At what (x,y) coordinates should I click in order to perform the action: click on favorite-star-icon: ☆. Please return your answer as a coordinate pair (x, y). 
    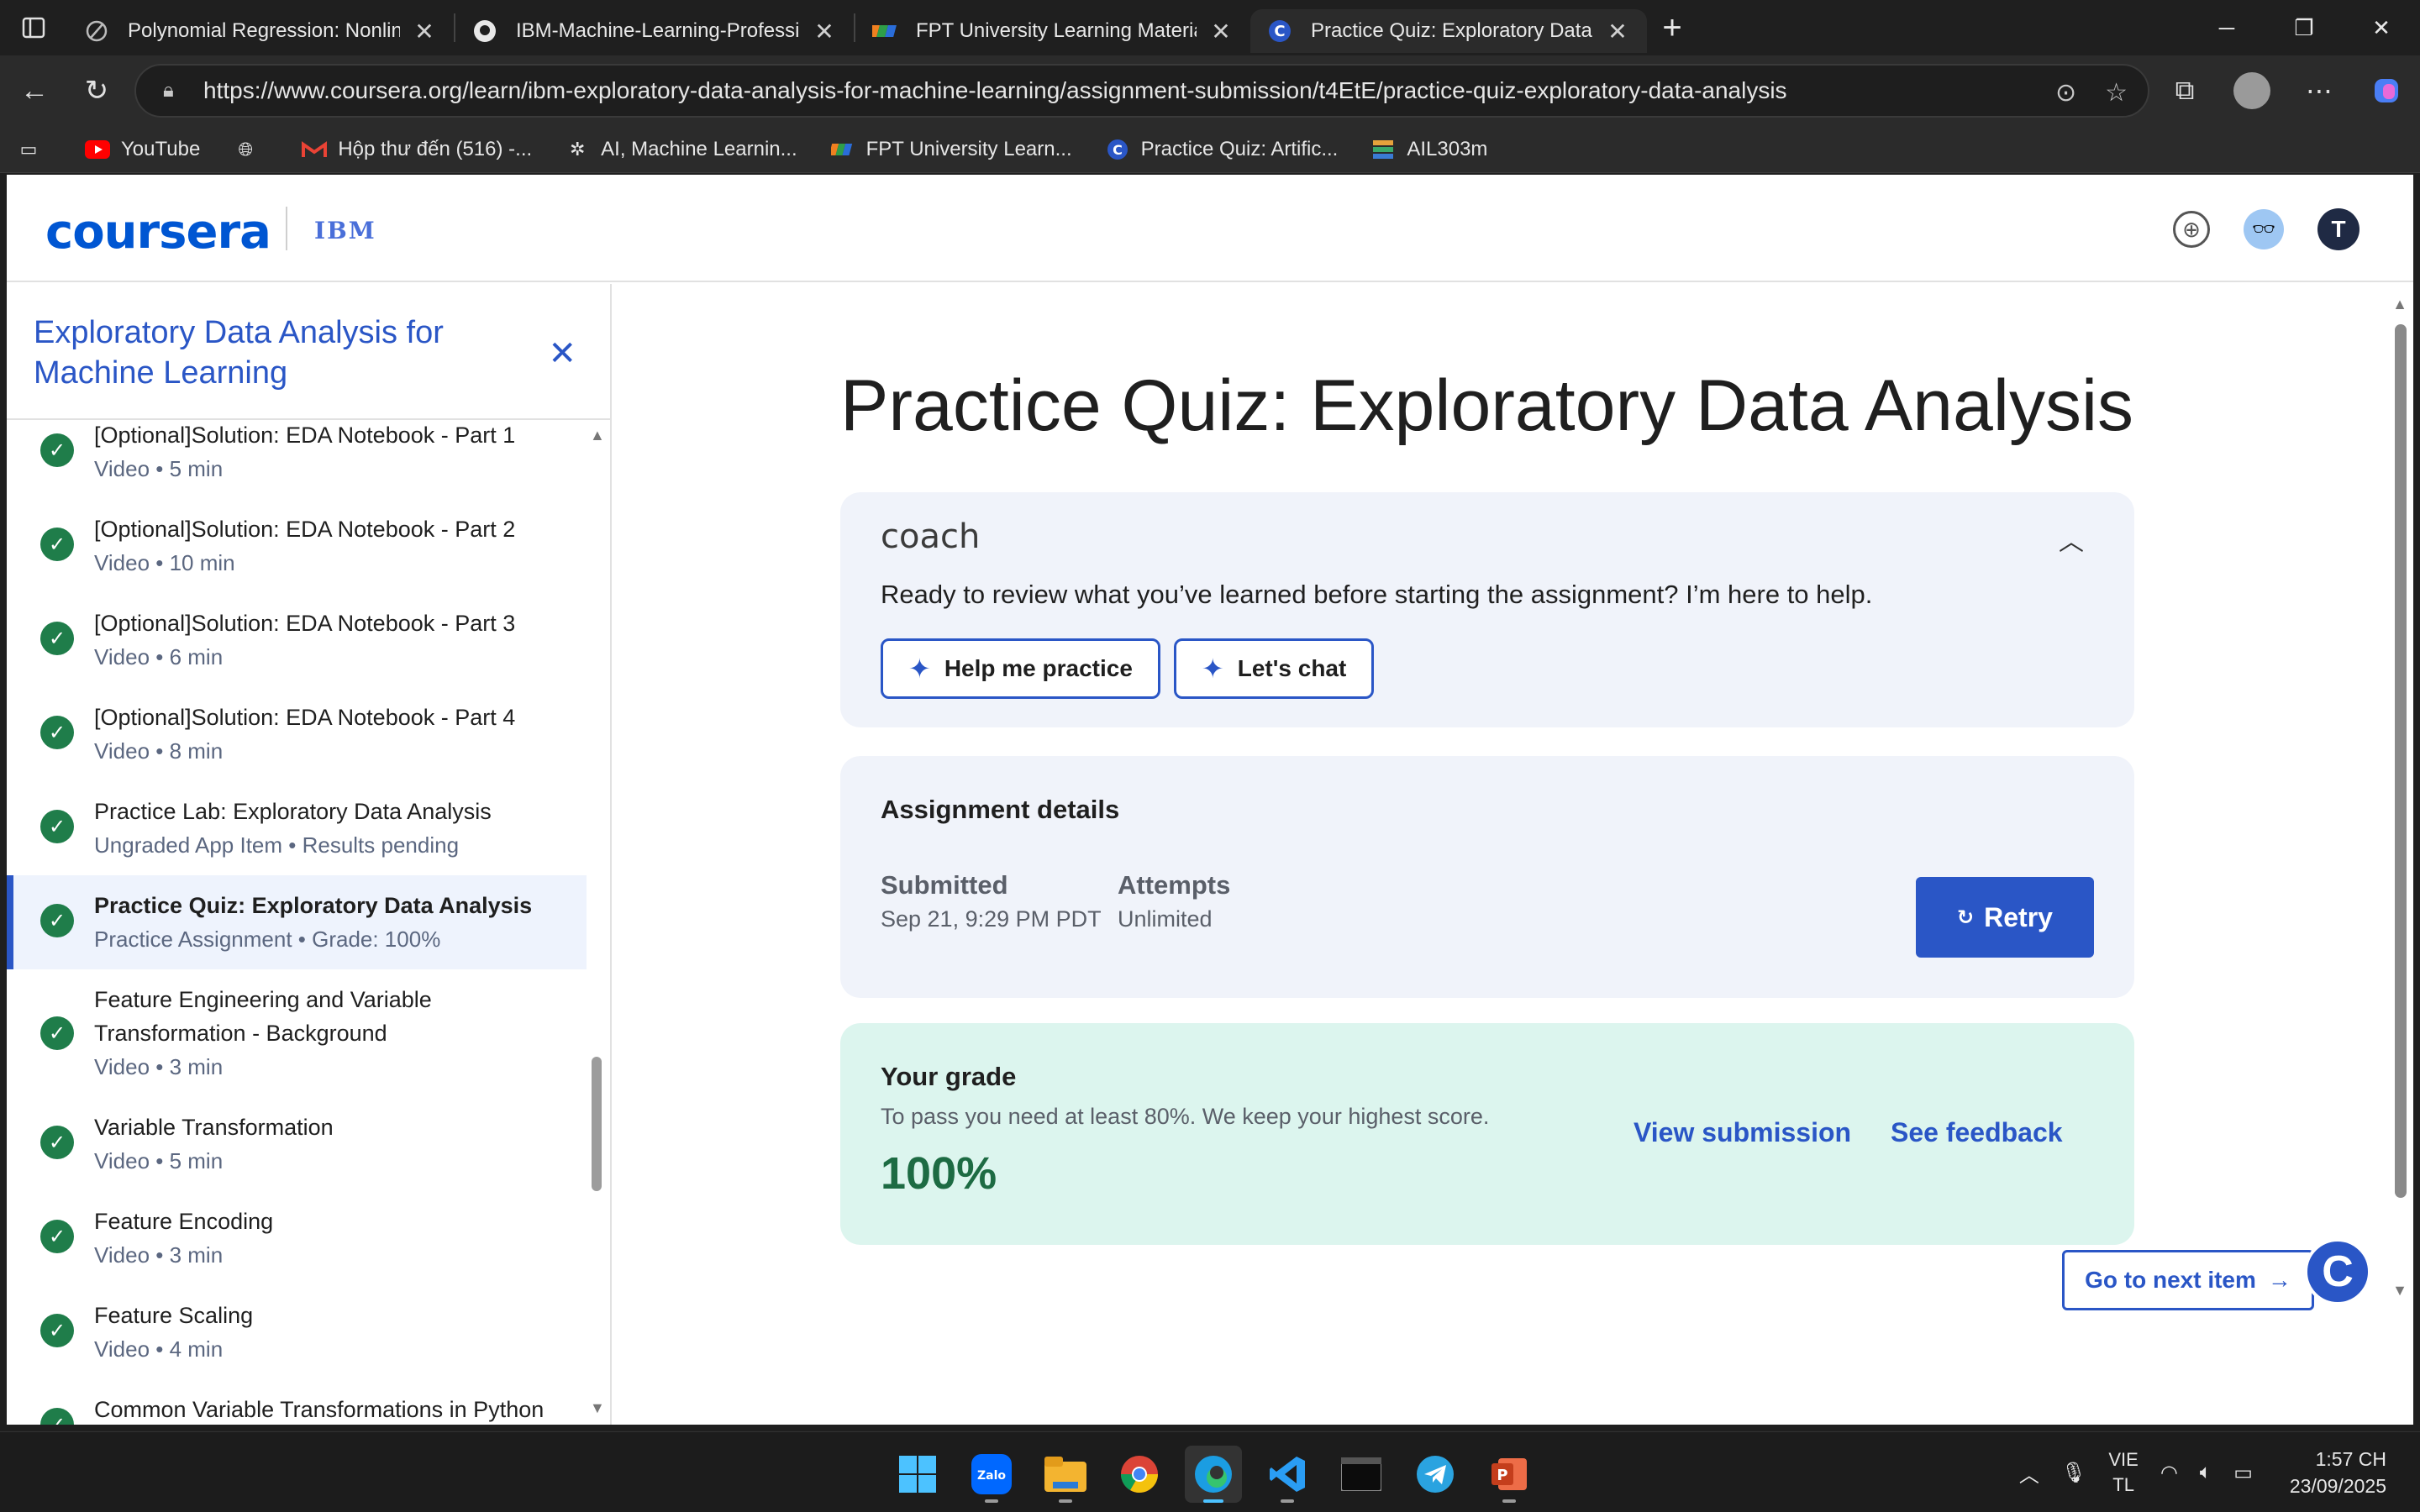
    Looking at the image, I should click on (2116, 93).